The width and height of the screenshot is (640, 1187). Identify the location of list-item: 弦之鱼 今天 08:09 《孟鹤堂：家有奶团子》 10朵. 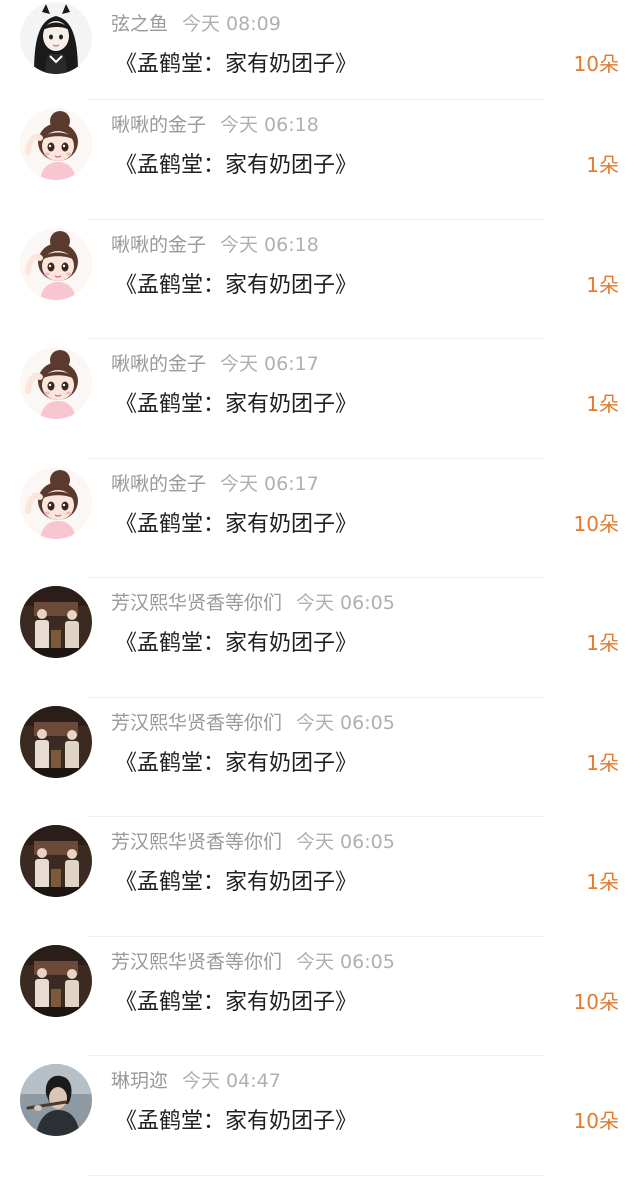
(320, 50).